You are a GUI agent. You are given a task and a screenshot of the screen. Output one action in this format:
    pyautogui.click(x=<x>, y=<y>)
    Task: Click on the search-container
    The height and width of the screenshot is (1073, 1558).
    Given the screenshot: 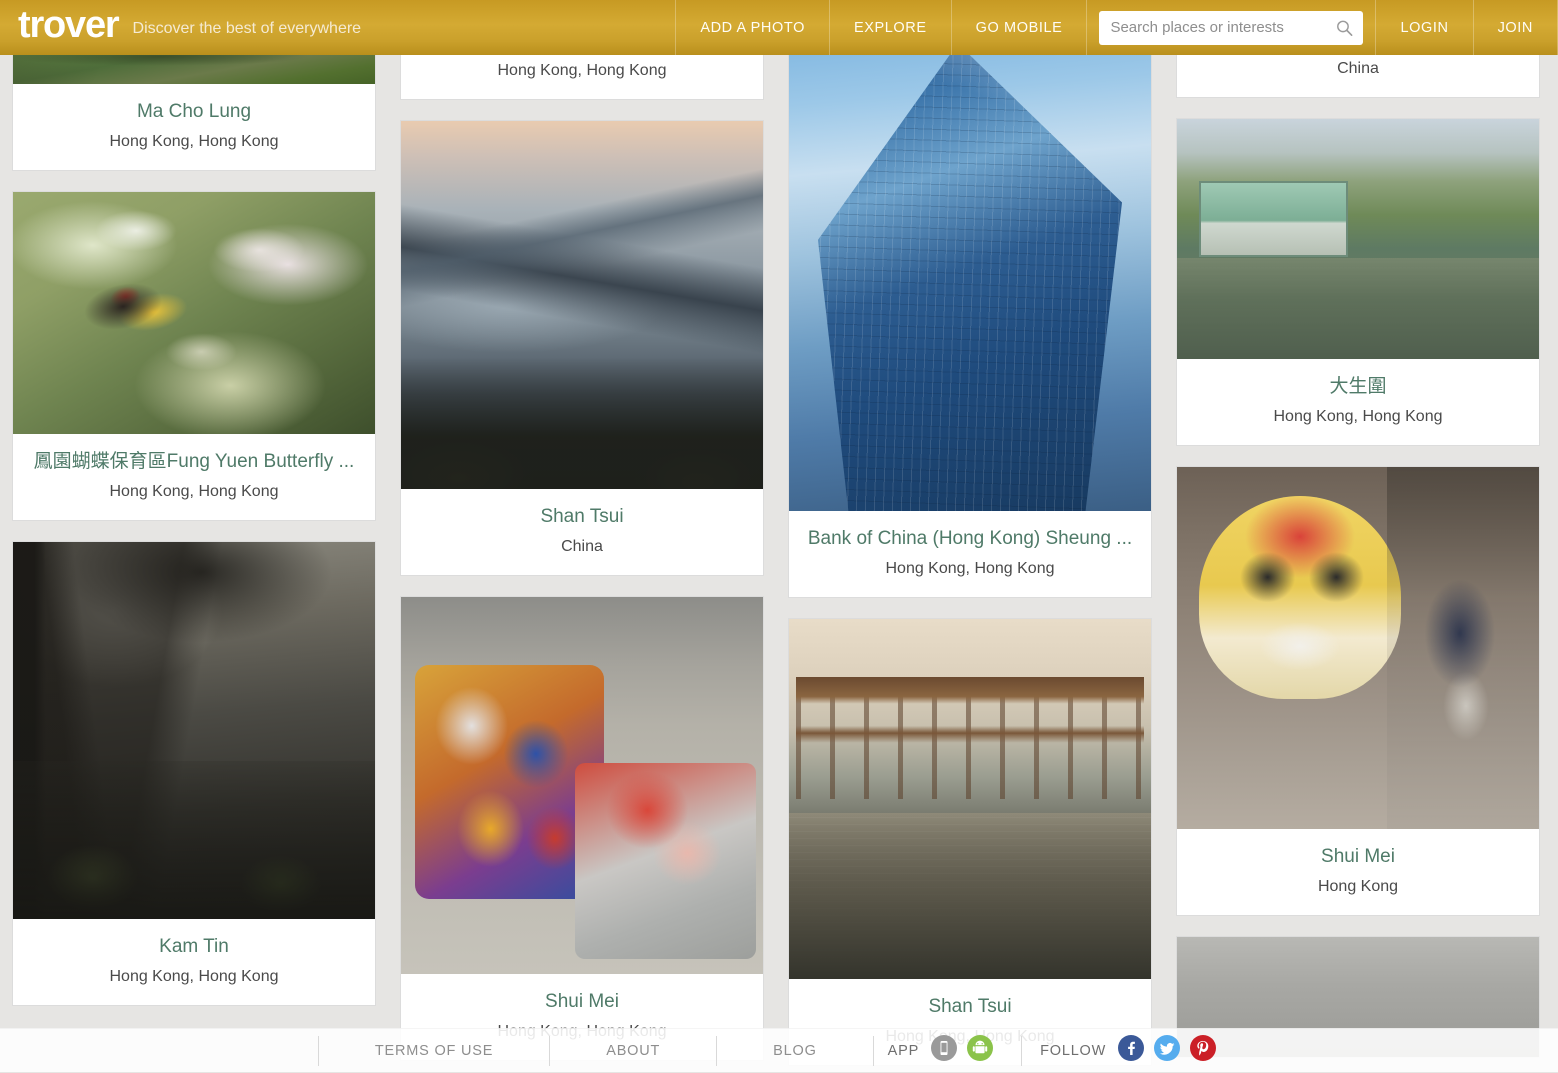 What is the action you would take?
    pyautogui.click(x=1230, y=27)
    